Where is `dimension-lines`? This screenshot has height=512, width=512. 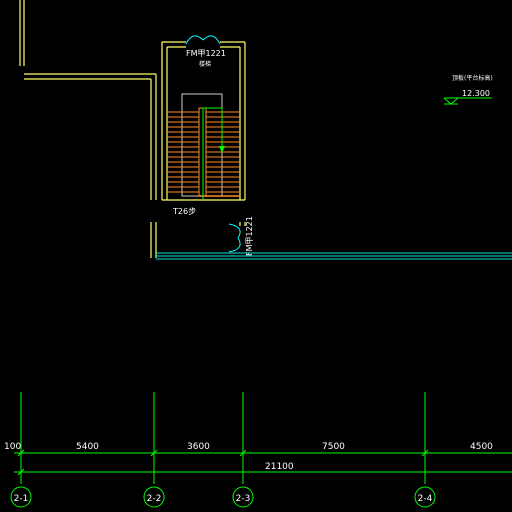 dimension-lines is located at coordinates (263, 462).